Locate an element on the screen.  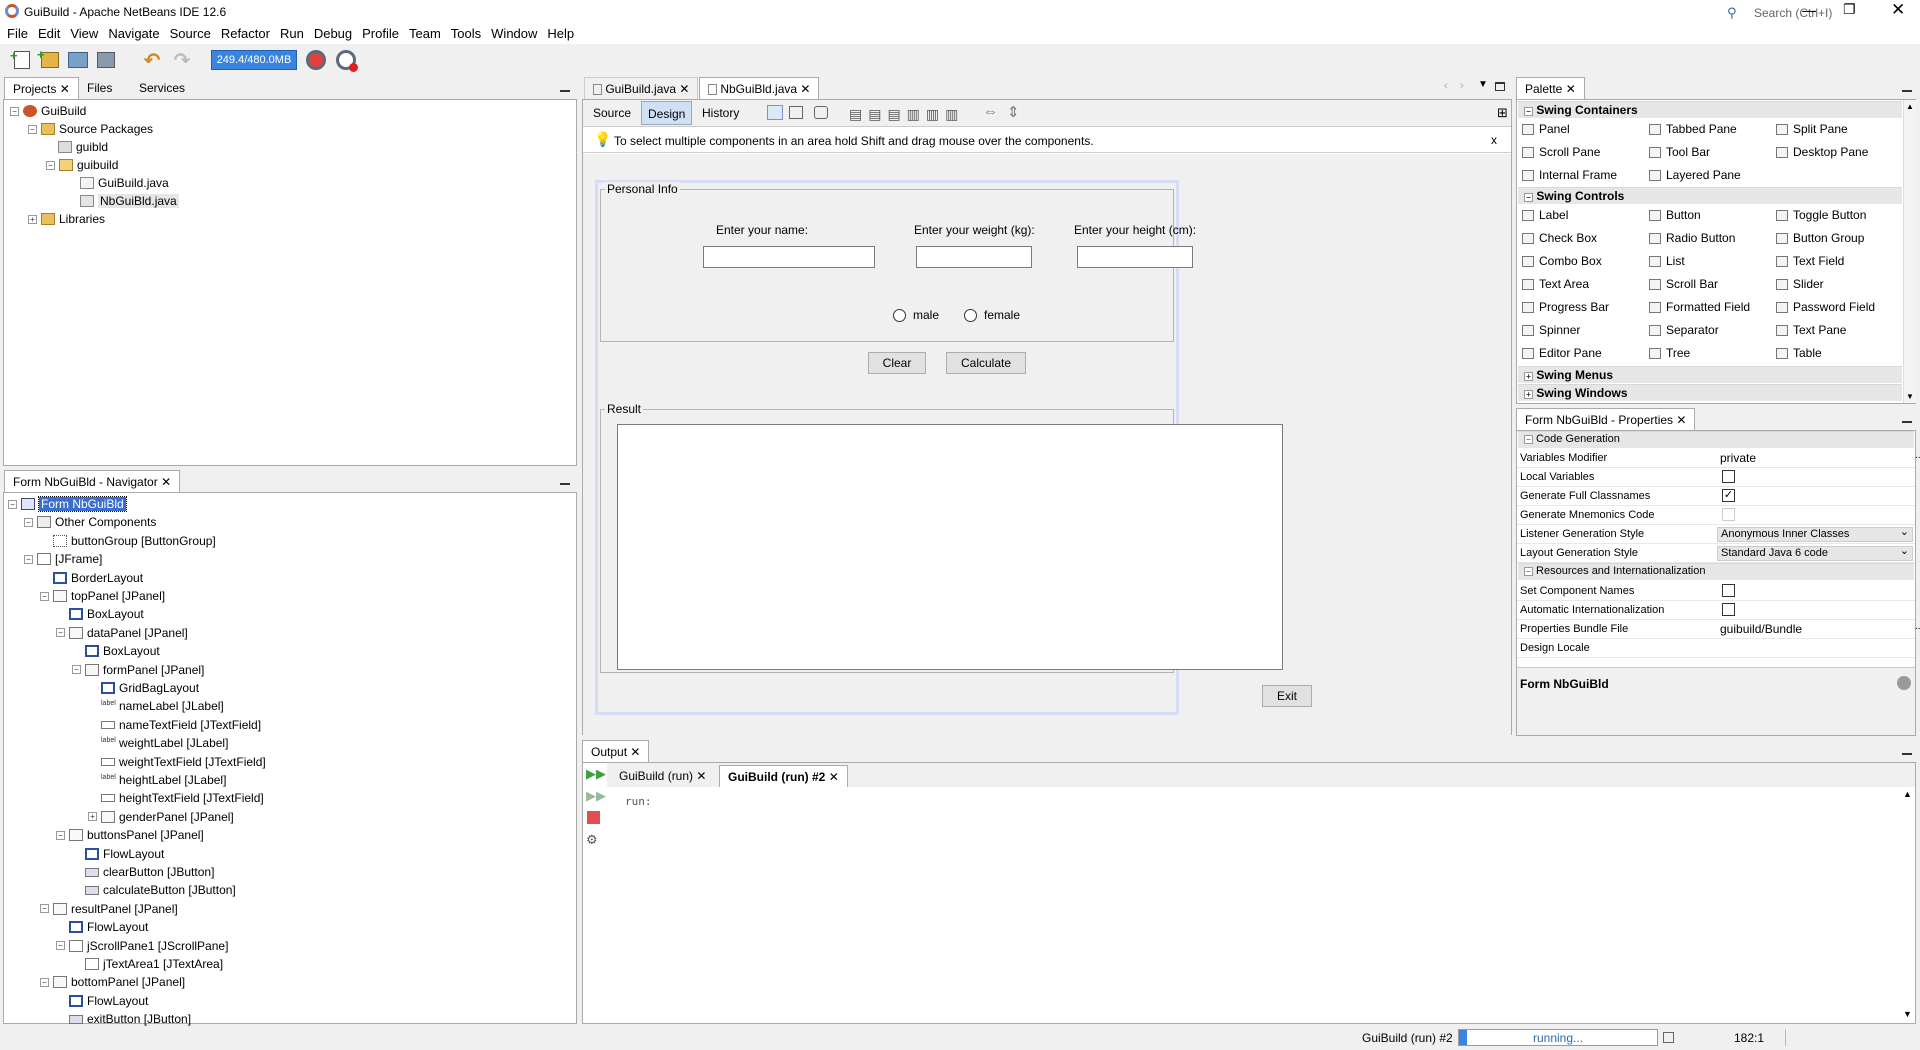
palette-item: Tree is located at coordinates (1669, 353).